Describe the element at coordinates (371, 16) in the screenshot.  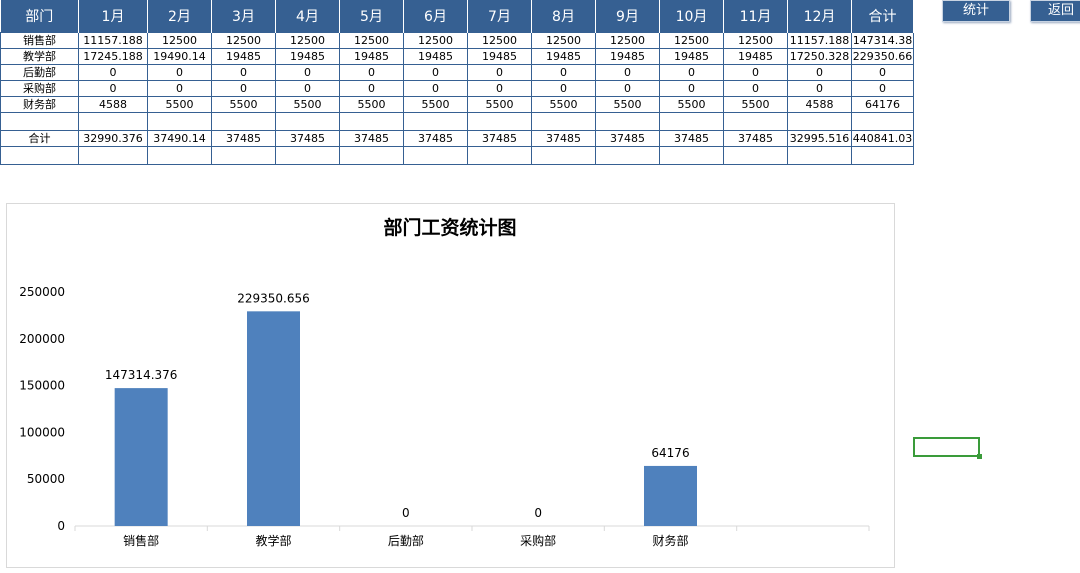
I see `column-header: 5月` at that location.